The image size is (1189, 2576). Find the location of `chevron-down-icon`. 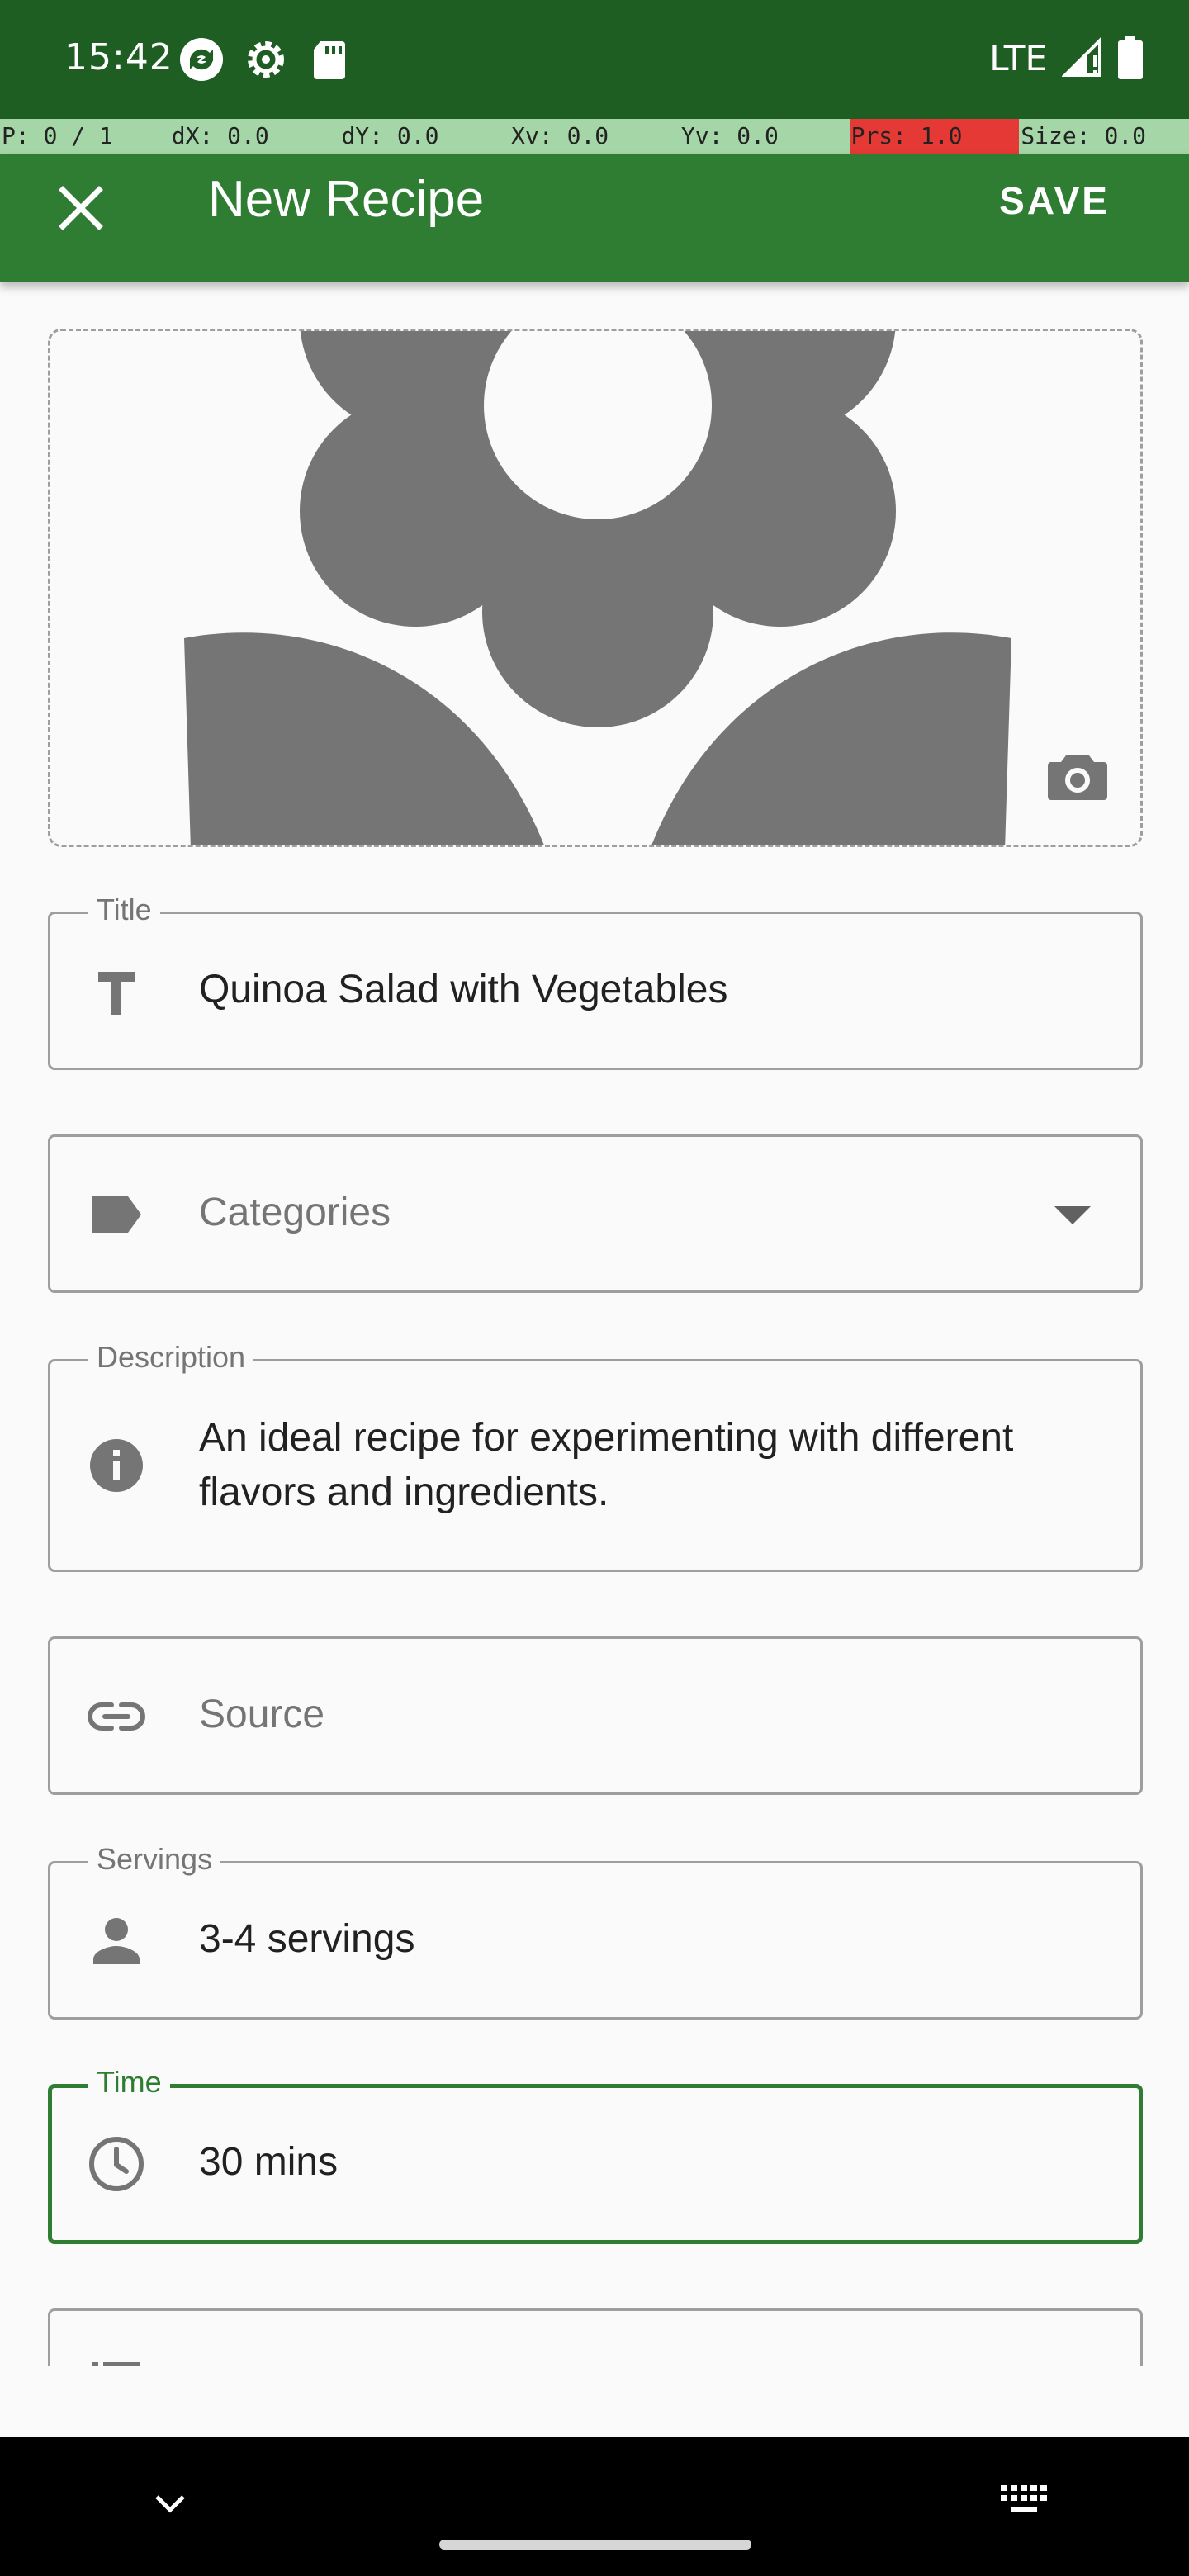

chevron-down-icon is located at coordinates (1072, 1214).